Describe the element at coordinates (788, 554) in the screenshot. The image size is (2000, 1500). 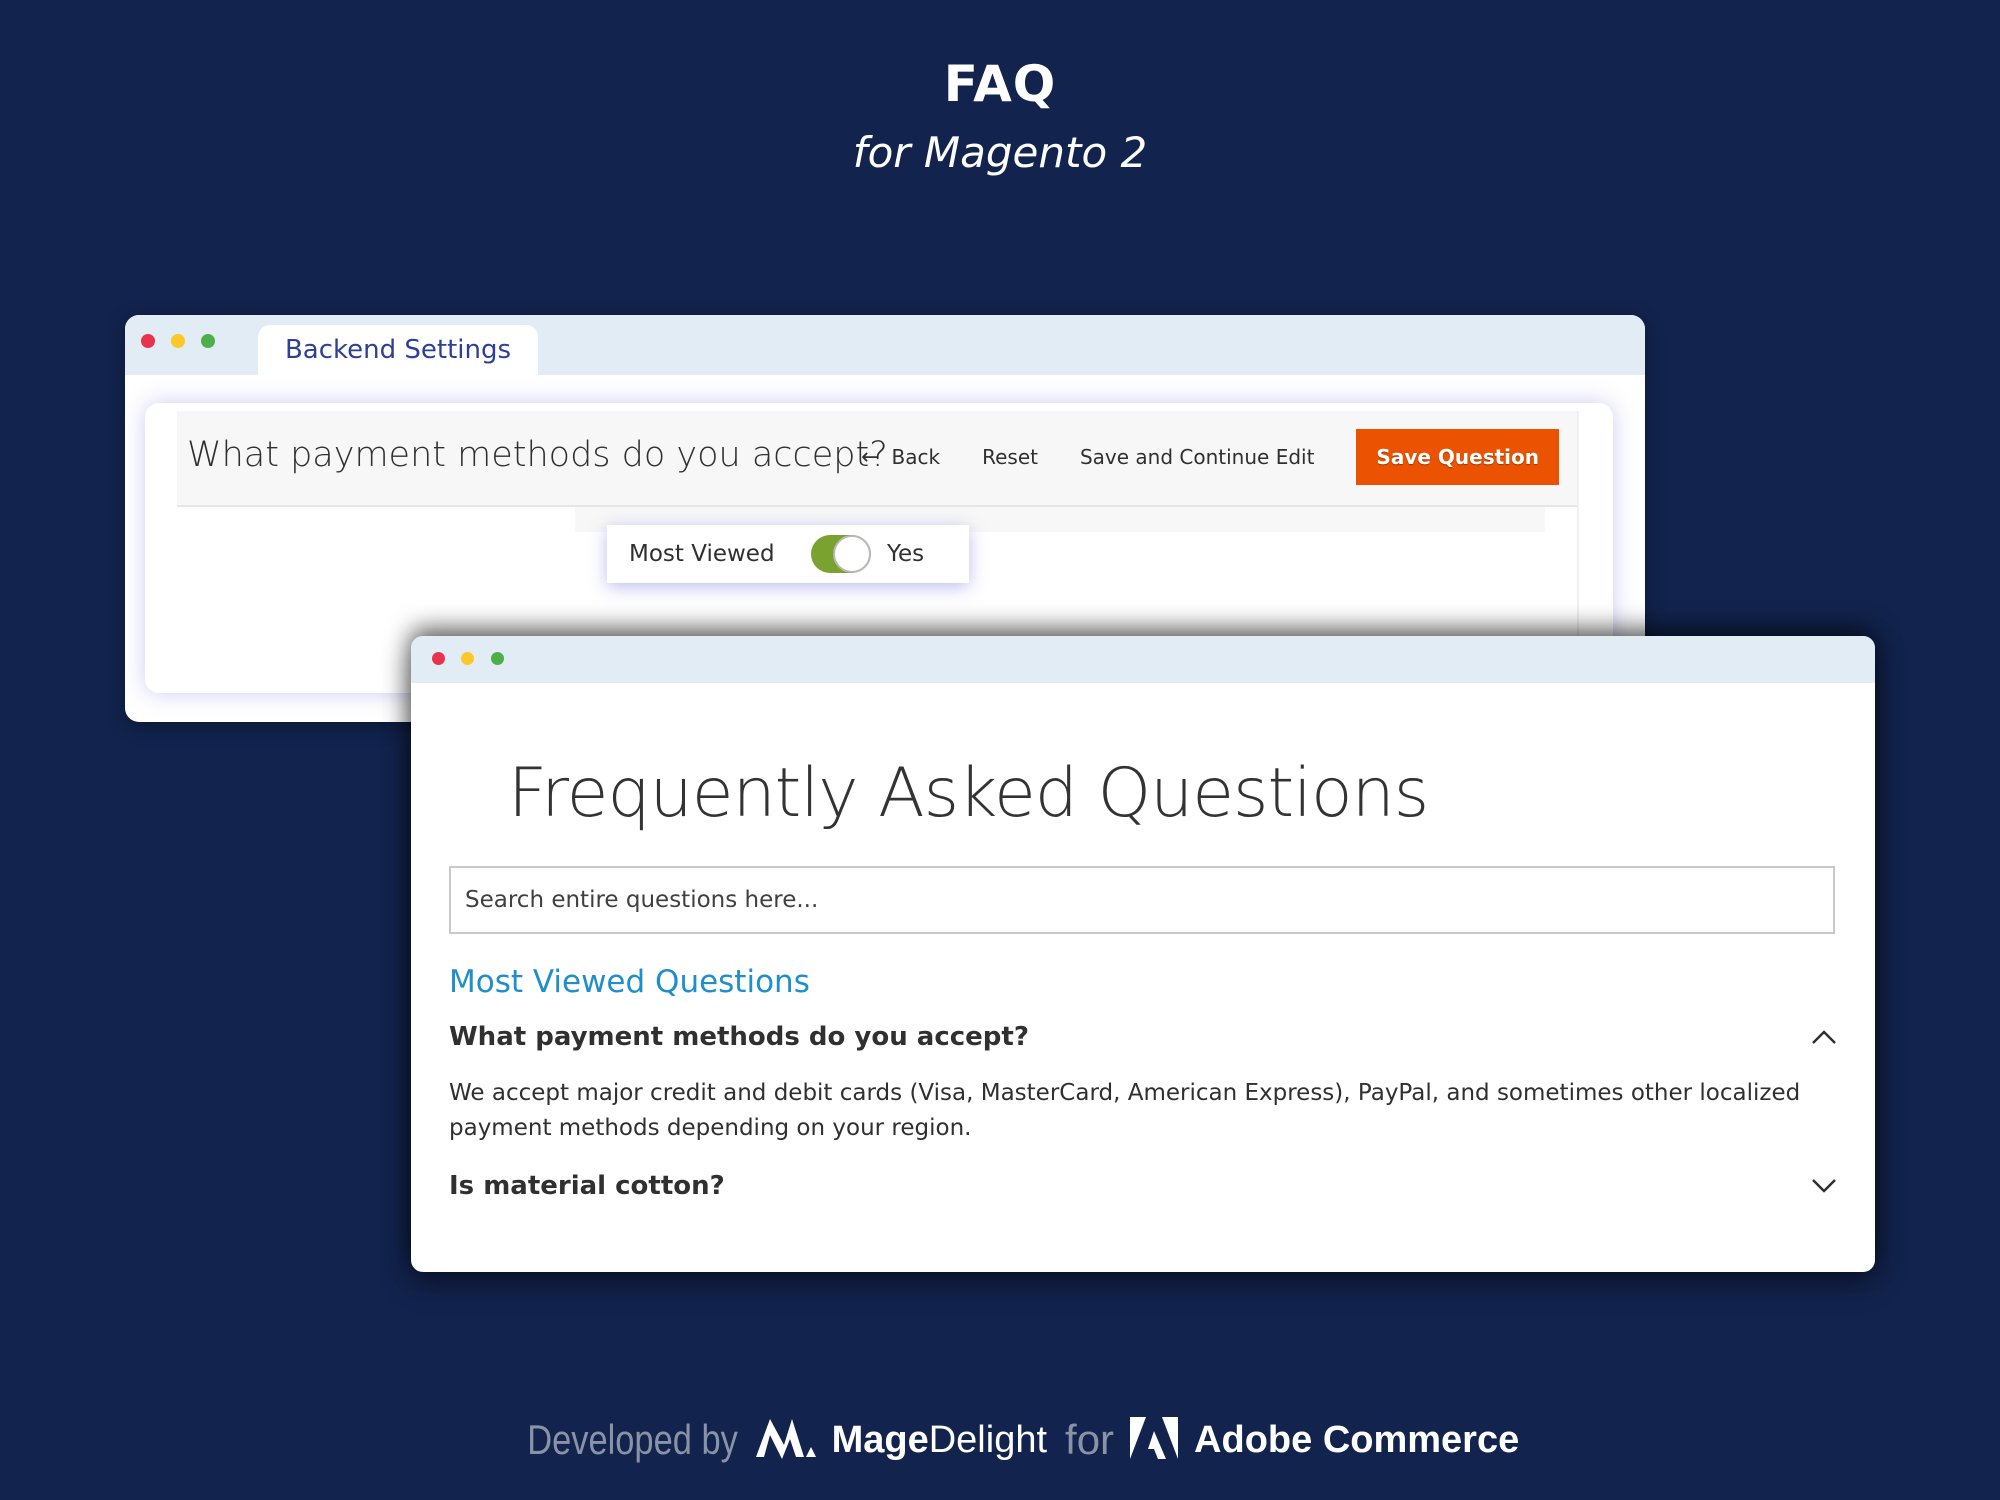
I see `most-viewed-setting: Most Viewed Yes` at that location.